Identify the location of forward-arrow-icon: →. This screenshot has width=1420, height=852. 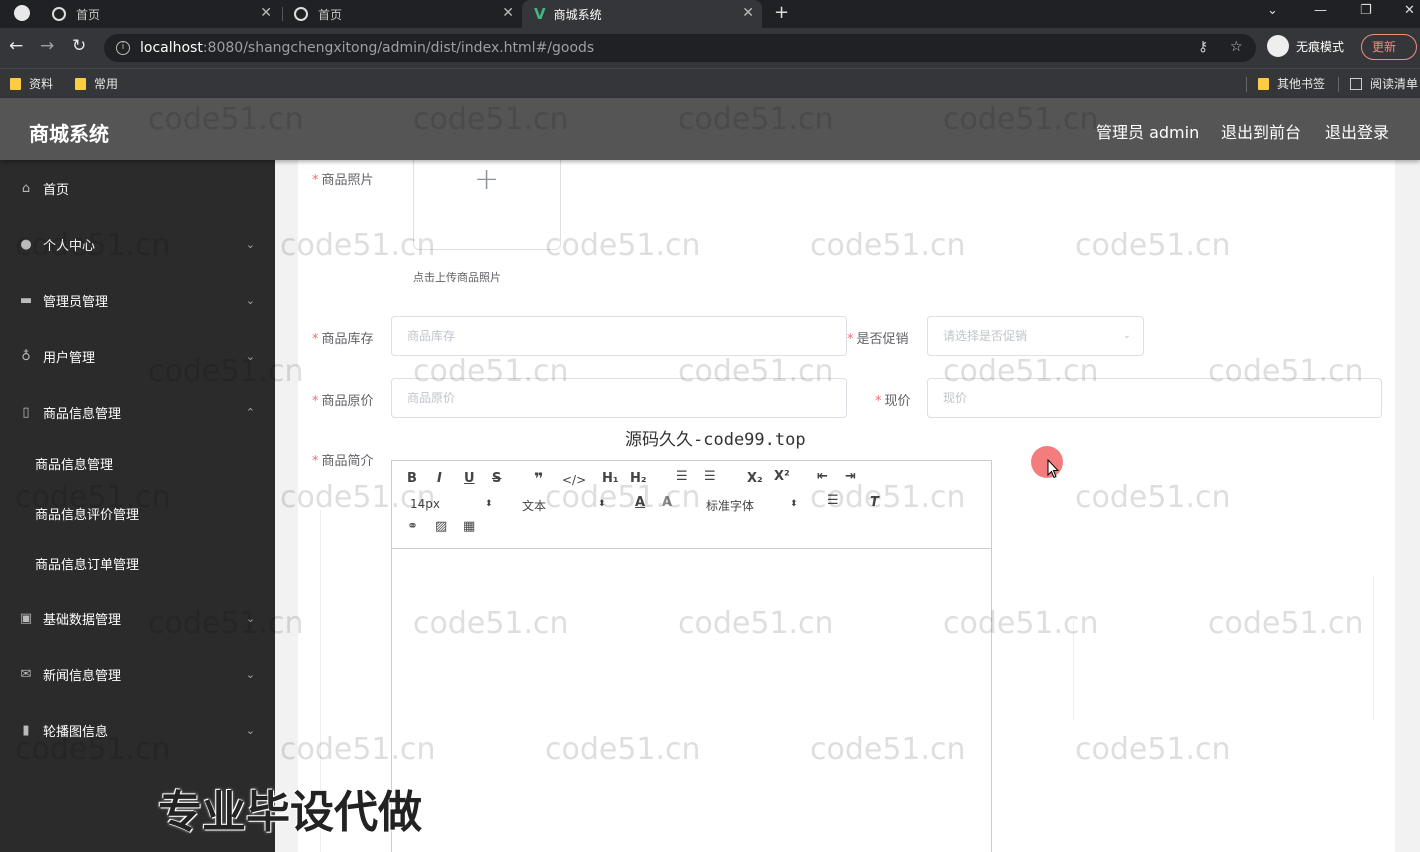
(47, 46).